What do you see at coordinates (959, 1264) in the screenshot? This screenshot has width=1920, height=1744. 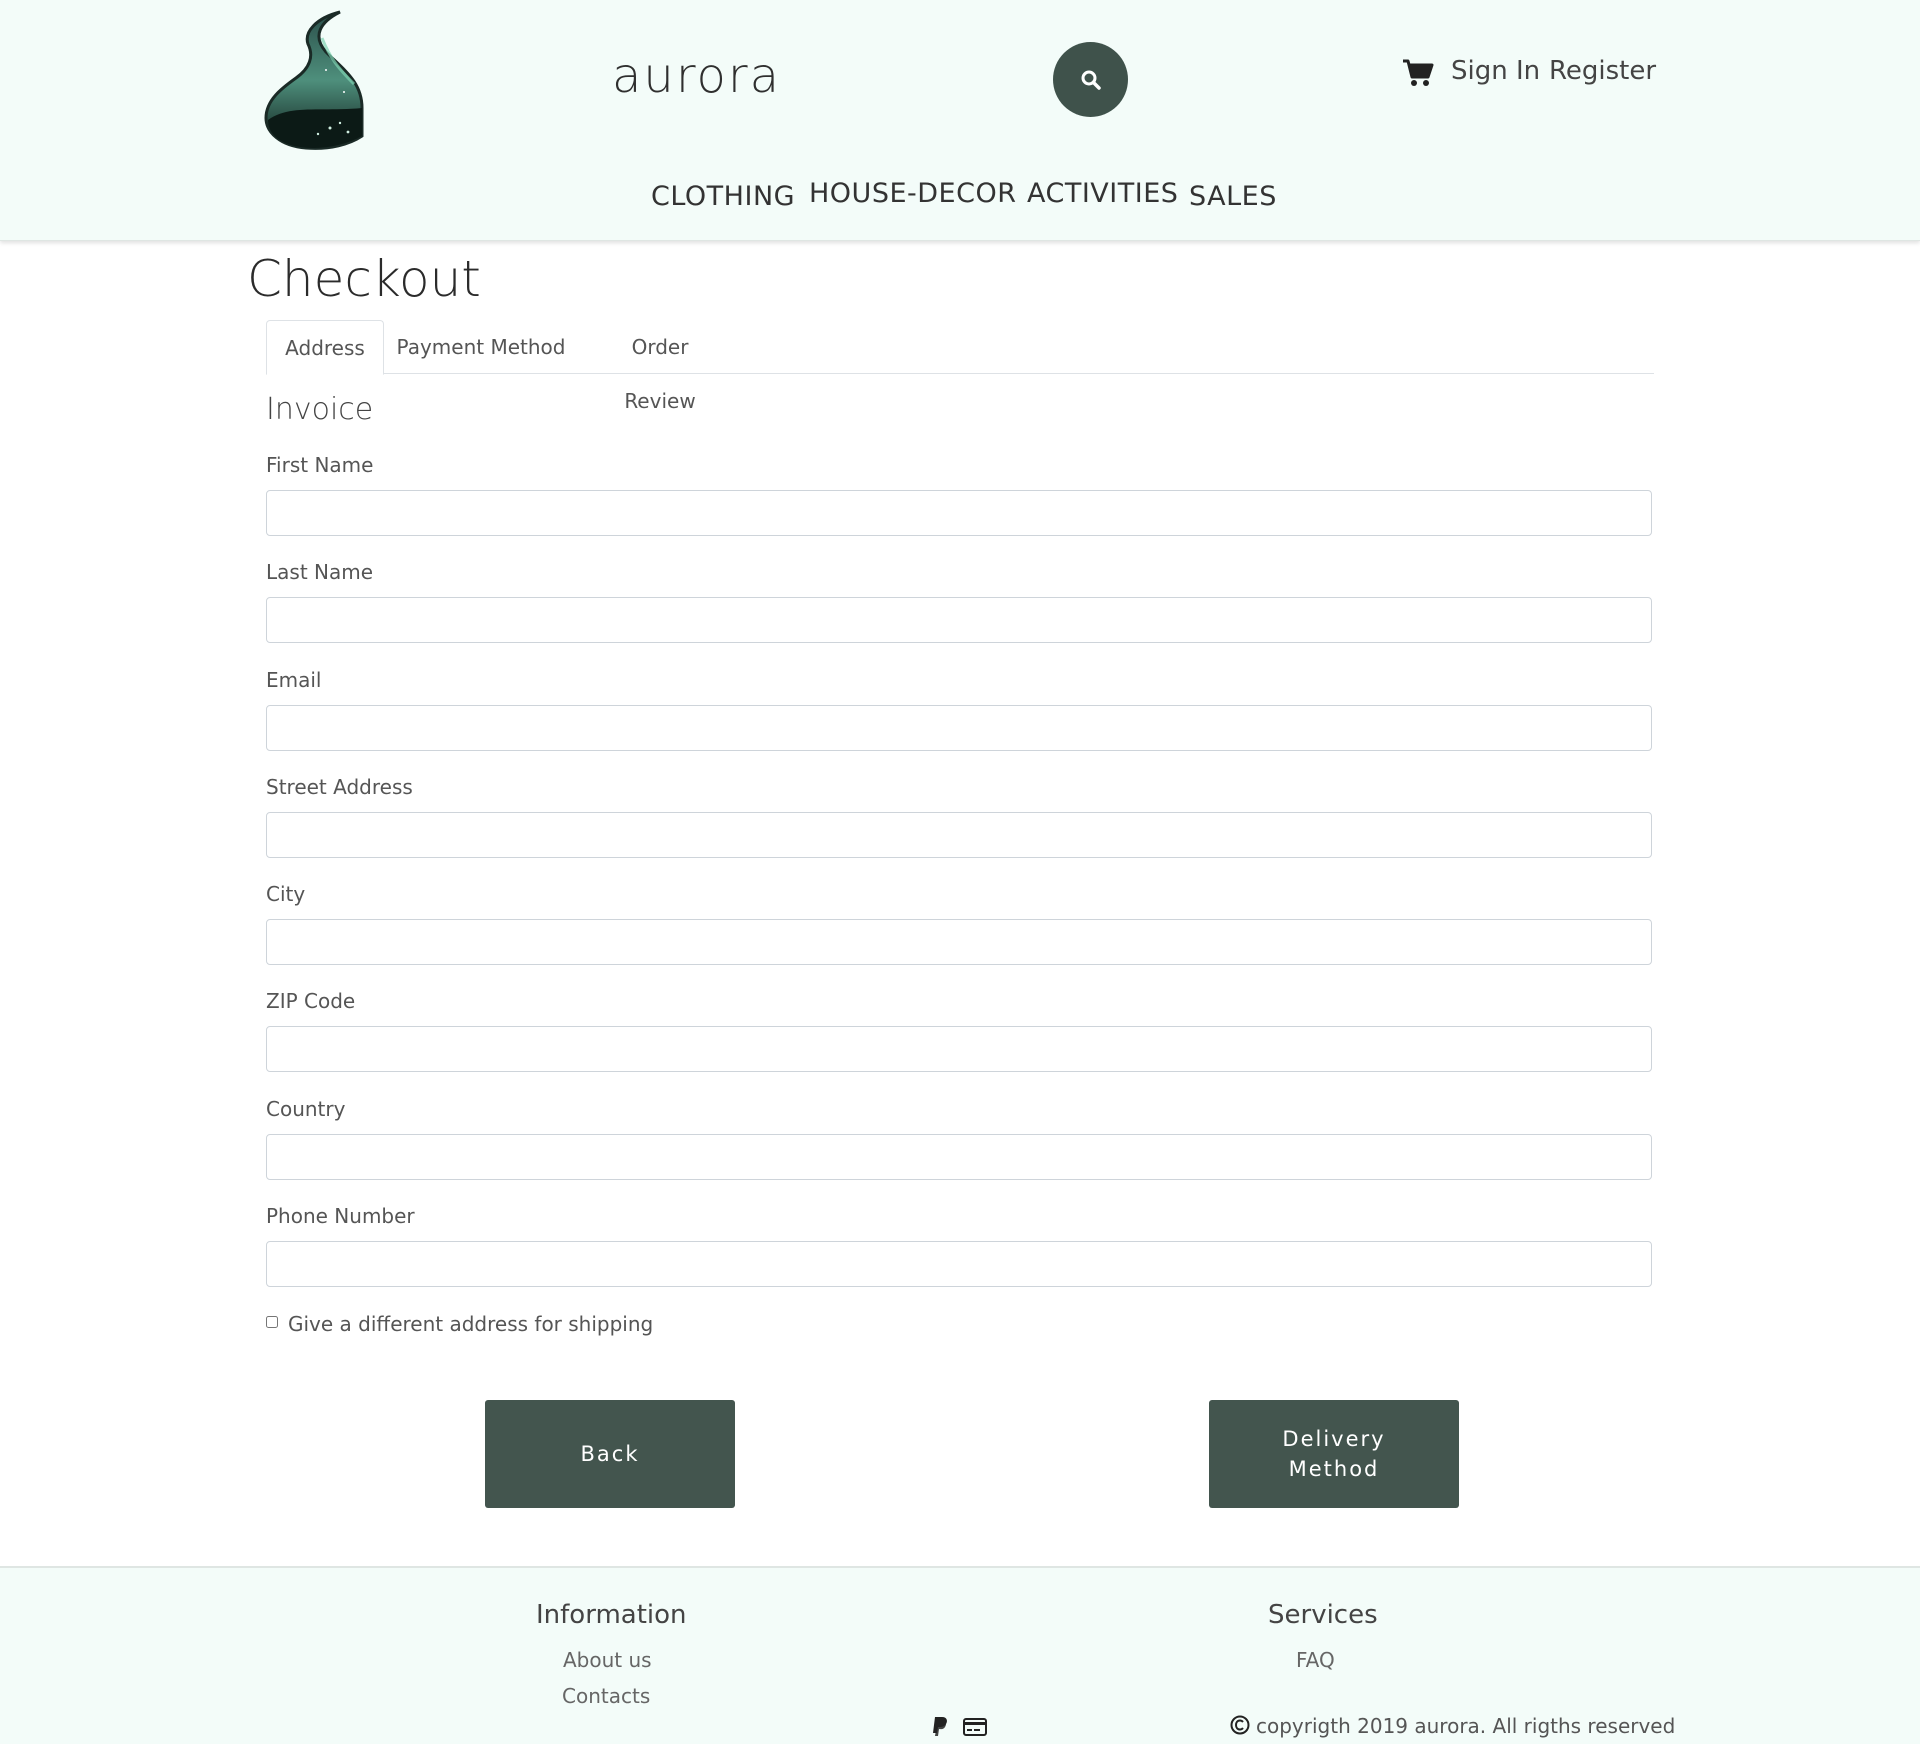 I see `phone-number-field` at bounding box center [959, 1264].